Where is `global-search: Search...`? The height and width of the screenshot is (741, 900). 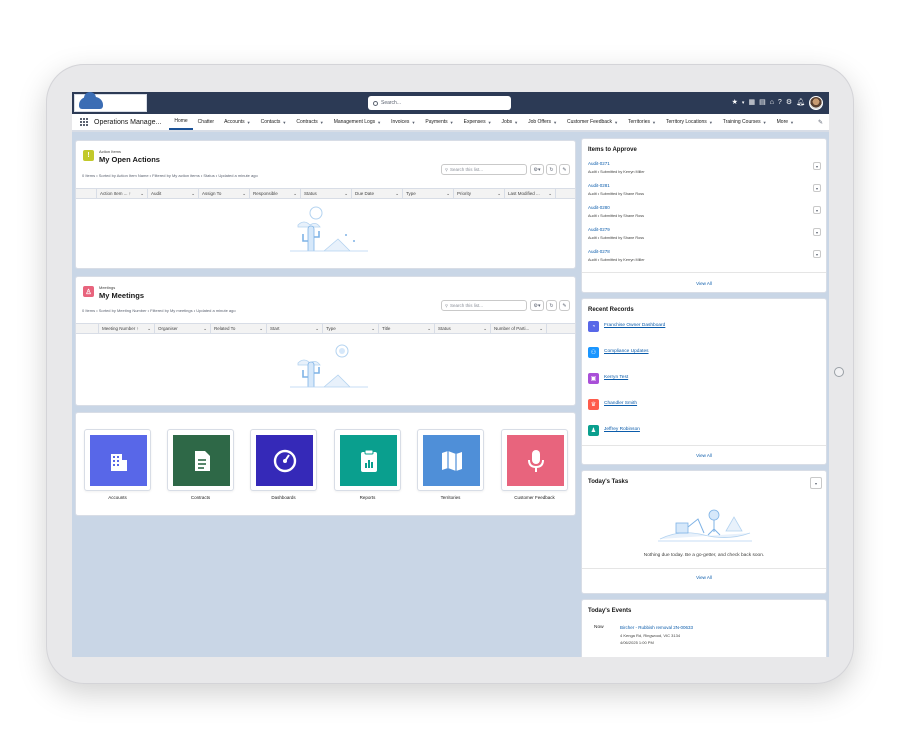 global-search: Search... is located at coordinates (439, 103).